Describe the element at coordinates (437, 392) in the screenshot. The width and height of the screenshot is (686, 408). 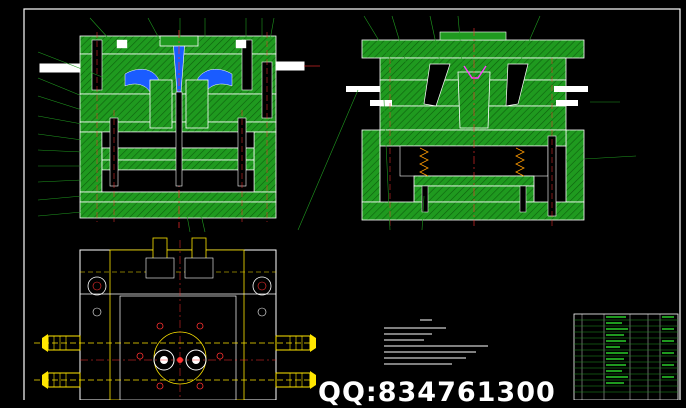
I see `contact-watermark: QQ:834761300` at that location.